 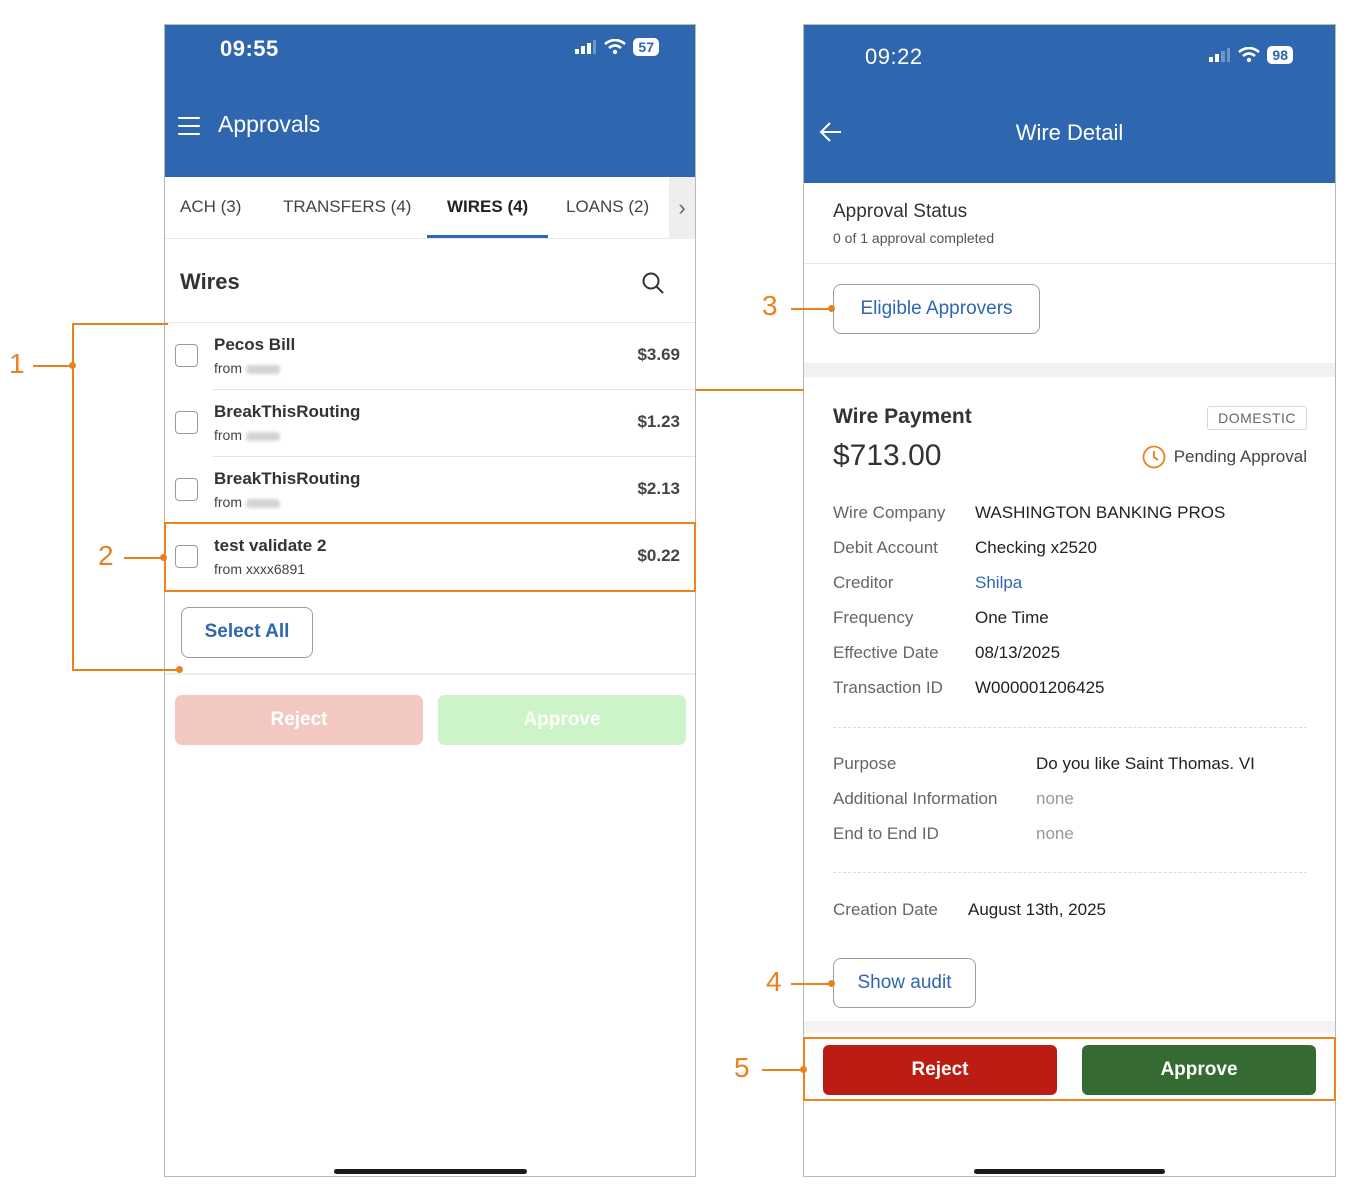 I want to click on wire-list-item: Pecos Bill from $3.69, so click(x=430, y=356).